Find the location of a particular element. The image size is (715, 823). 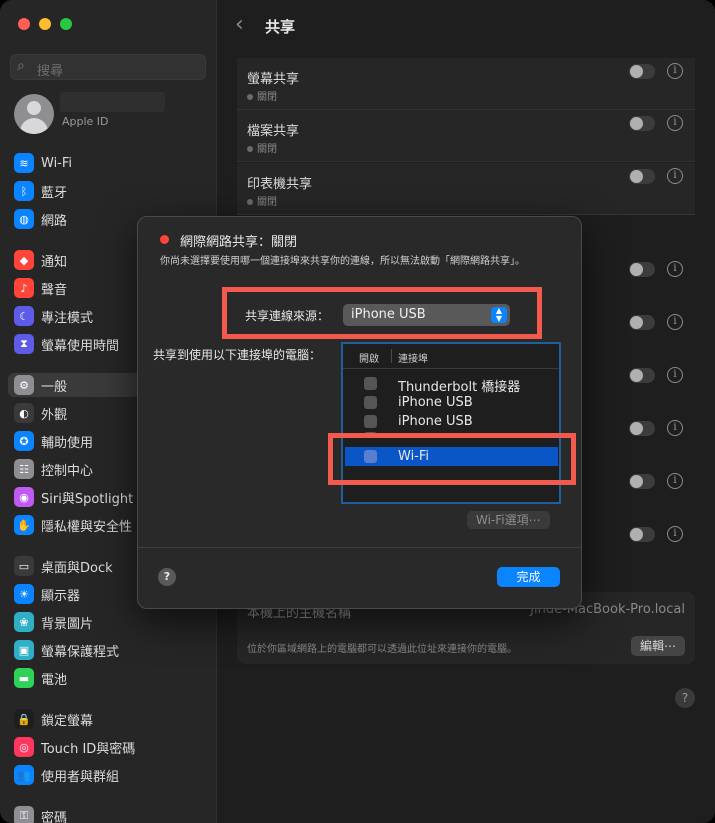

highlight-box-source is located at coordinates (382, 313).